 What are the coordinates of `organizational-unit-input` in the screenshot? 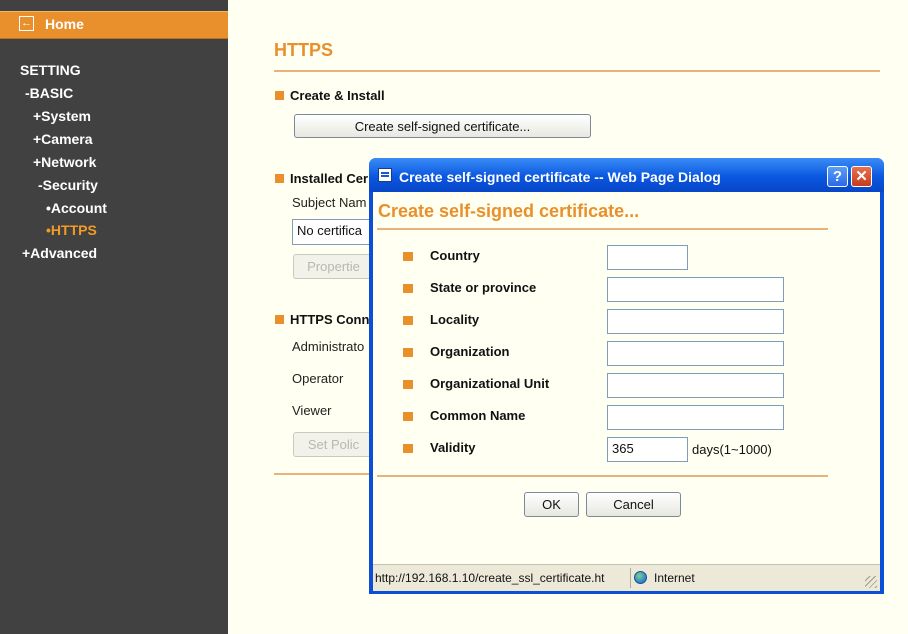 It's located at (695, 385).